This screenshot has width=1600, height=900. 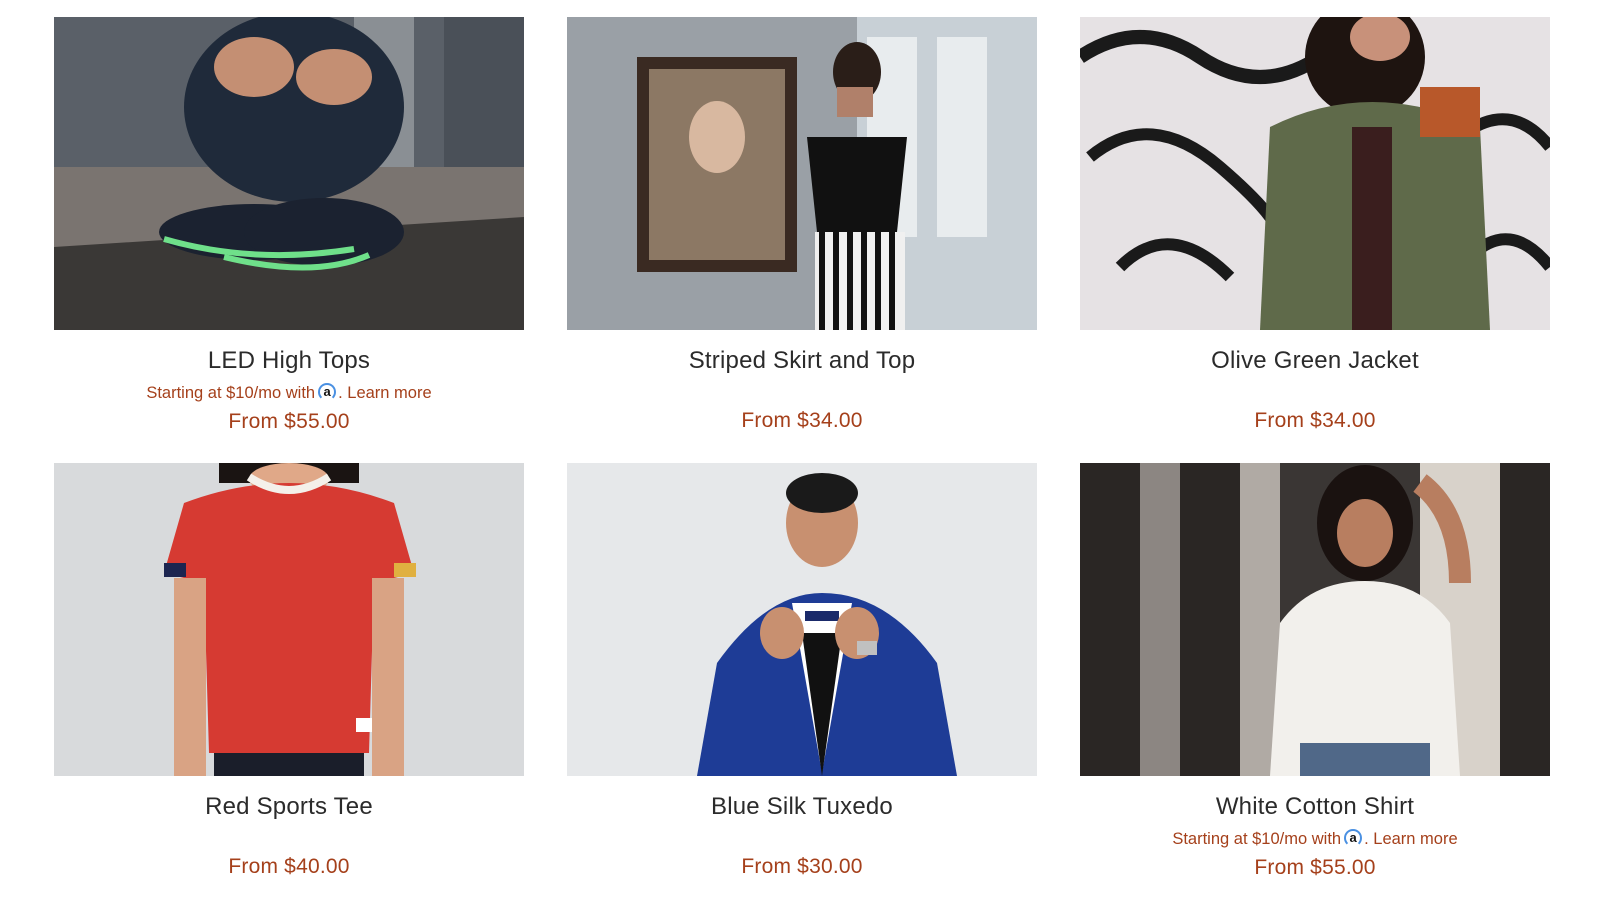 I want to click on product-card-striped-skirt: Striped Skirt and Top From $34.00, so click(x=802, y=225).